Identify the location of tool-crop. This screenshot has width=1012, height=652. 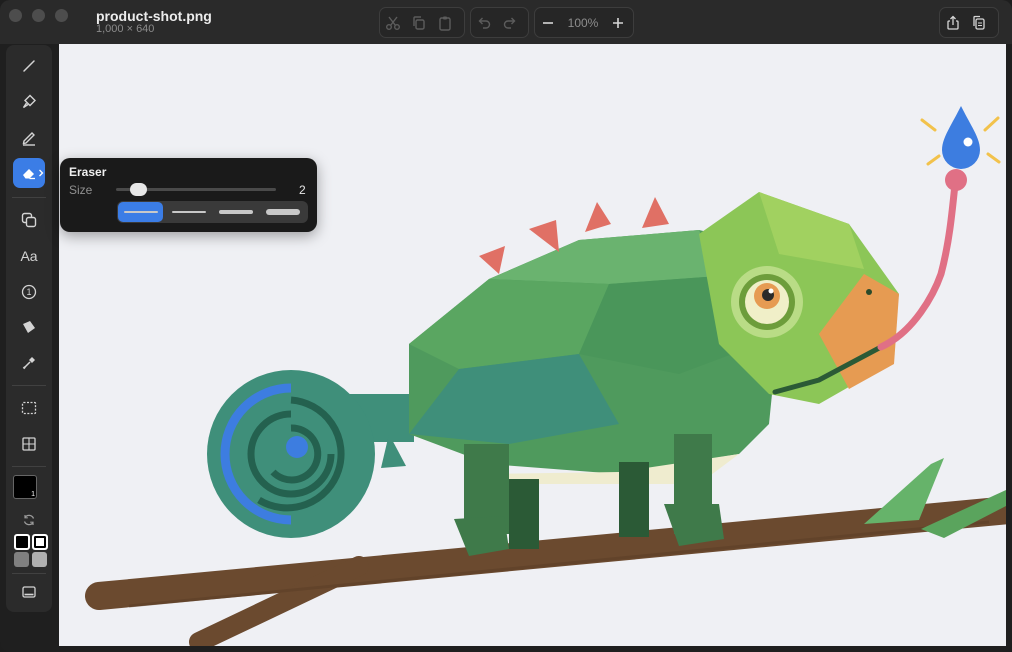
(29, 444).